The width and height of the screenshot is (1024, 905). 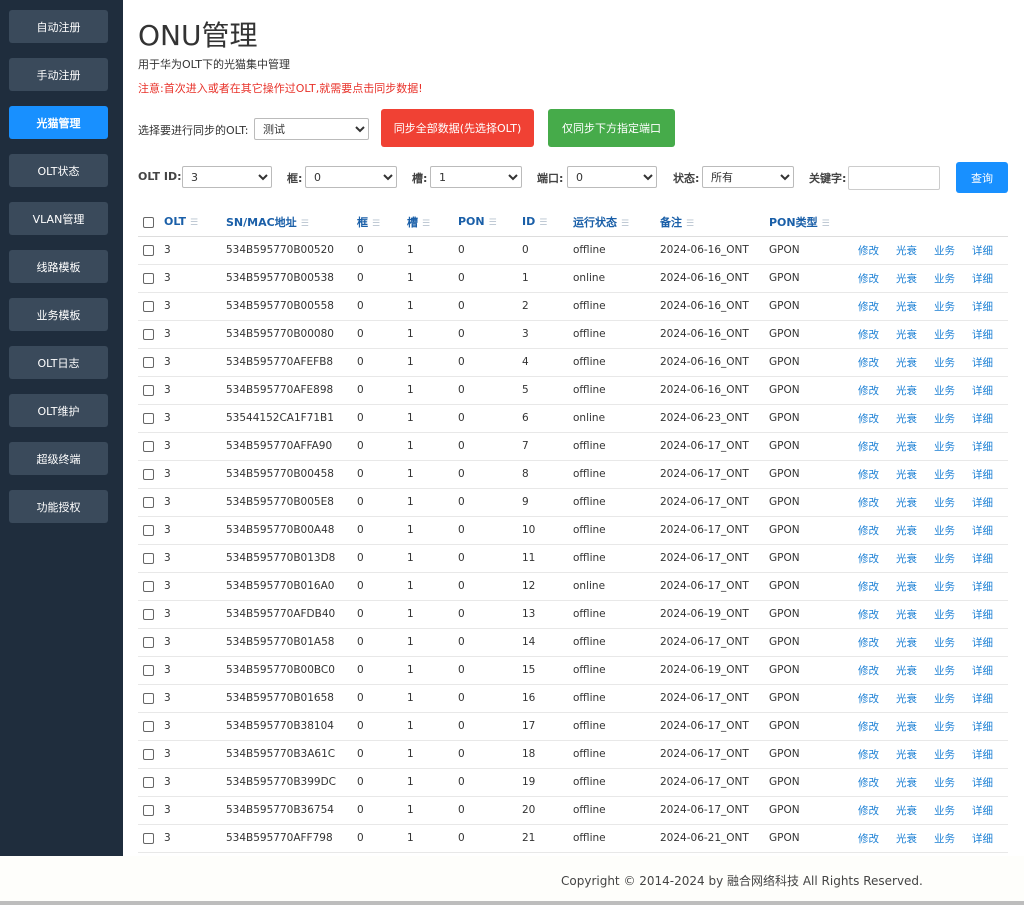 I want to click on sidebar-item-7: OLT日志, so click(x=58, y=362).